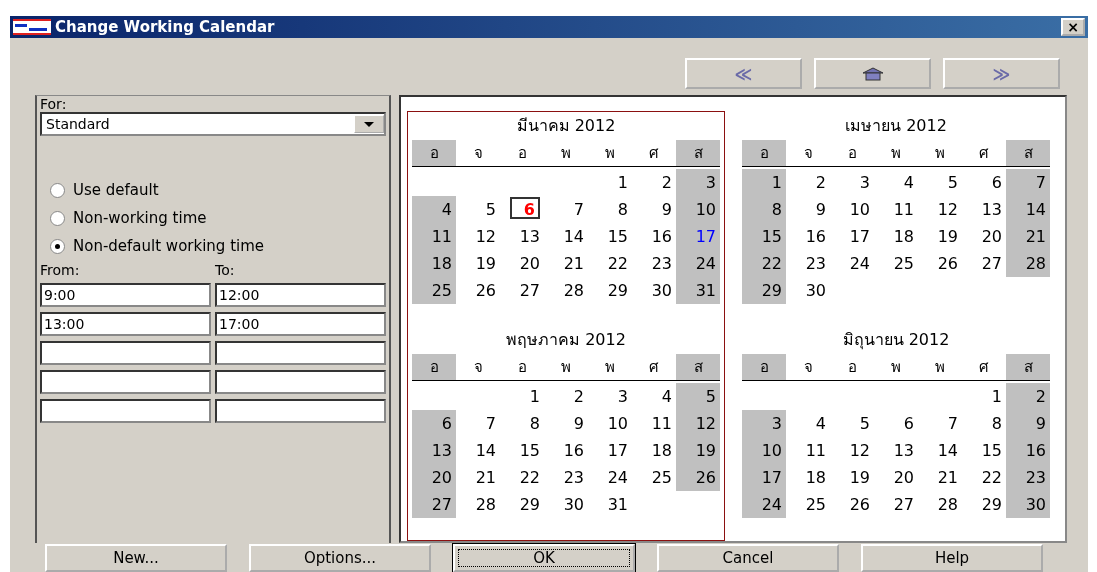  I want to click on to-time-field: 12:00, so click(300, 295).